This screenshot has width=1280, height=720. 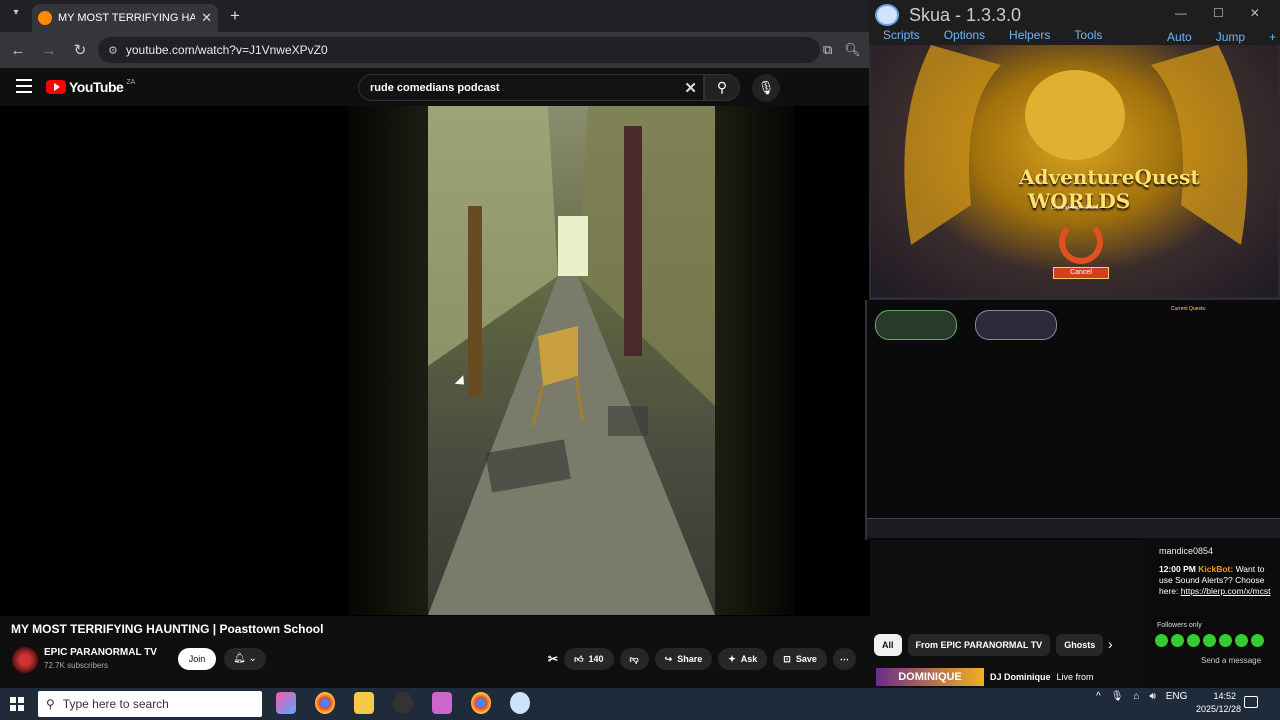 What do you see at coordinates (442, 703) in the screenshot?
I see `app-icon` at bounding box center [442, 703].